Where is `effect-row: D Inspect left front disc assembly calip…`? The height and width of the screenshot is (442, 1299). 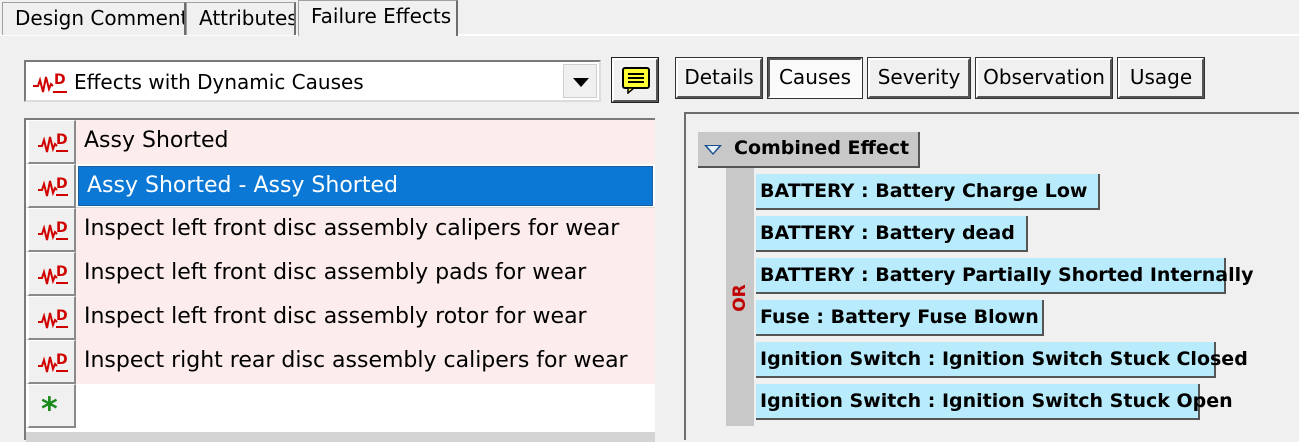
effect-row: D Inspect left front disc assembly calip… is located at coordinates (340, 230).